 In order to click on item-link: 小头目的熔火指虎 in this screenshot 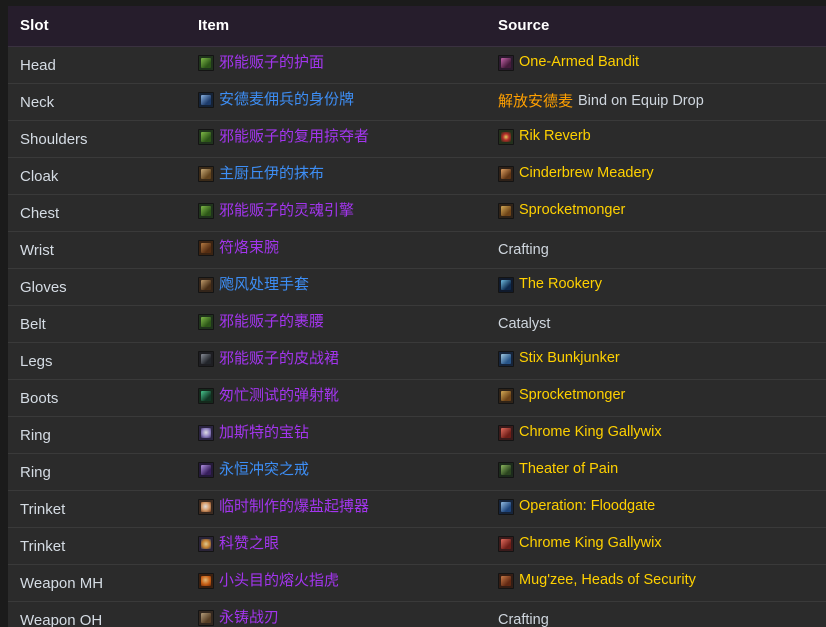, I will do `click(269, 580)`.